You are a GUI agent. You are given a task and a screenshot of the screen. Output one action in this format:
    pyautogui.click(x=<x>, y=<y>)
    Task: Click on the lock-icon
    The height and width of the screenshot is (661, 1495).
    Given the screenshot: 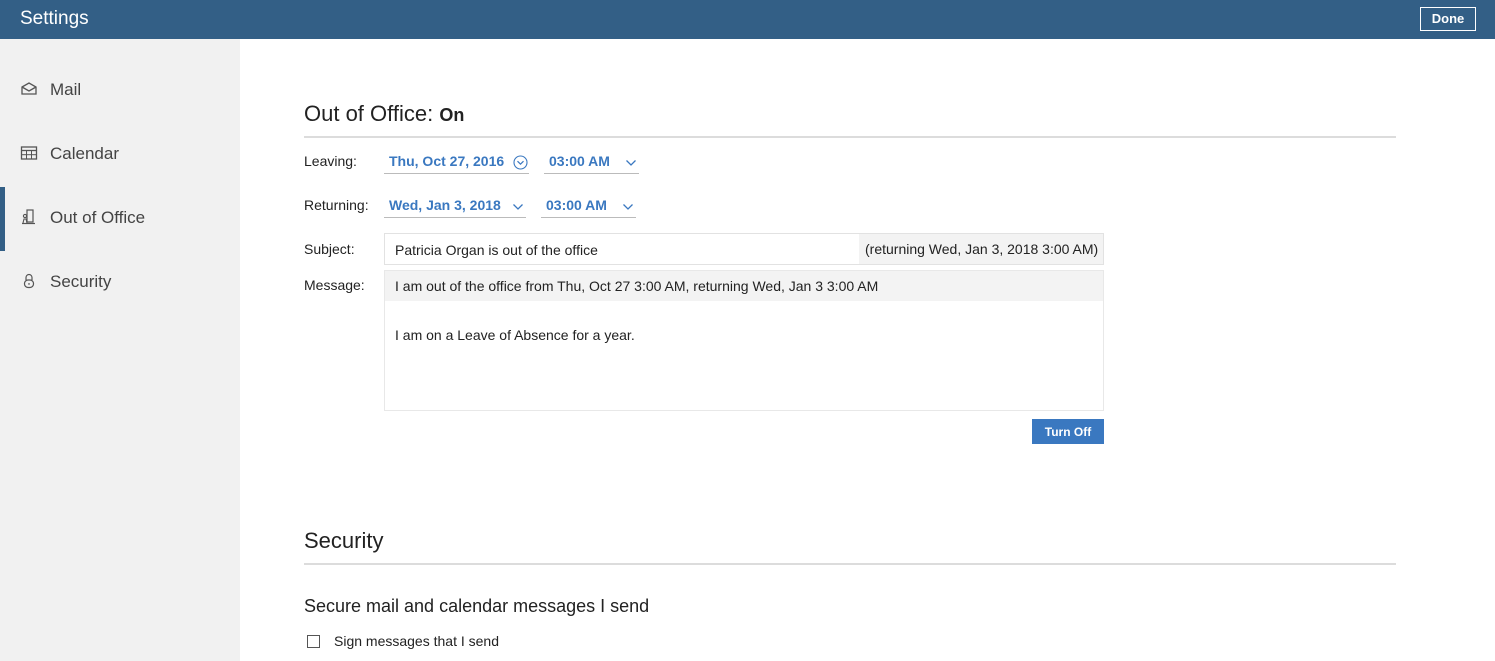 What is the action you would take?
    pyautogui.click(x=29, y=281)
    